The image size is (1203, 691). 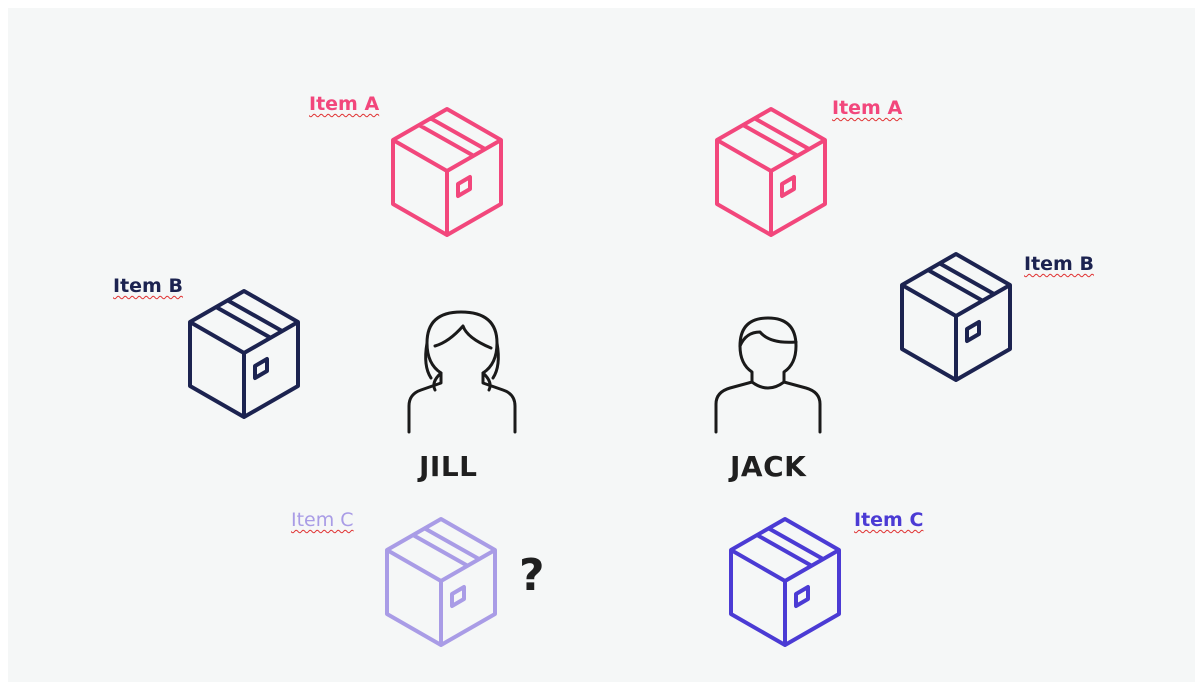 I want to click on item-b-label-jill: Item B, so click(x=148, y=286).